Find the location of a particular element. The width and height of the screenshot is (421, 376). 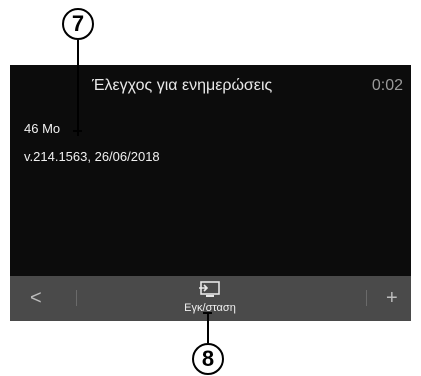

install-icon is located at coordinates (210, 289).